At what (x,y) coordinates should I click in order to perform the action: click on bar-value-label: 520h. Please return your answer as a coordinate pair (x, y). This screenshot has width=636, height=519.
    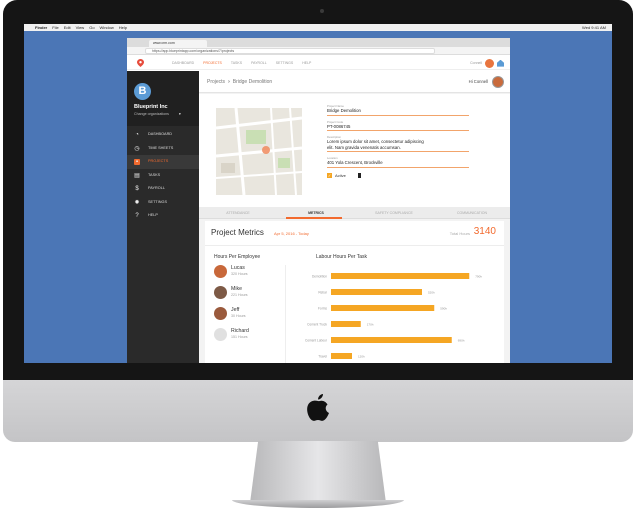
    Looking at the image, I should click on (431, 293).